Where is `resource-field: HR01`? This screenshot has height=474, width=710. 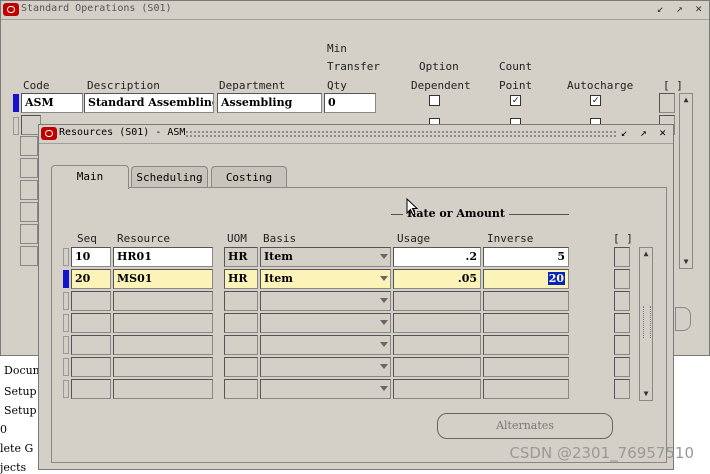
resource-field: HR01 is located at coordinates (163, 257).